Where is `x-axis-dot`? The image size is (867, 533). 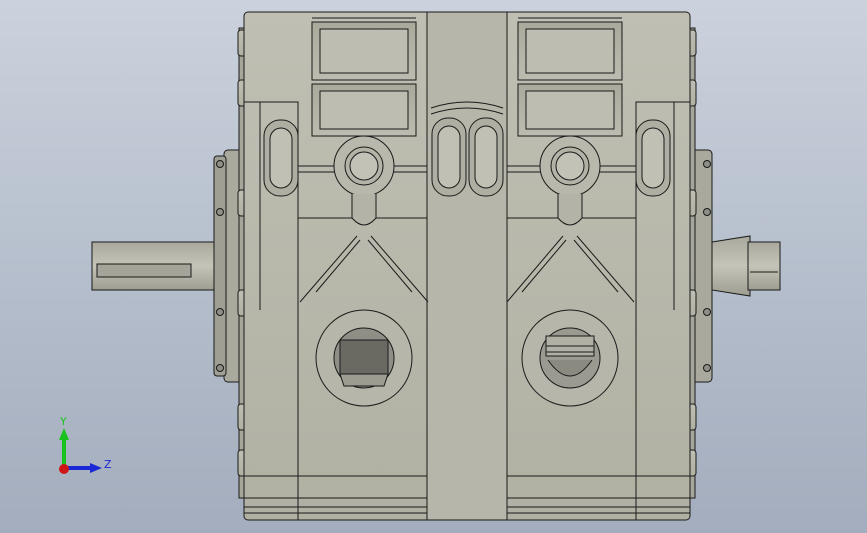 x-axis-dot is located at coordinates (64, 469).